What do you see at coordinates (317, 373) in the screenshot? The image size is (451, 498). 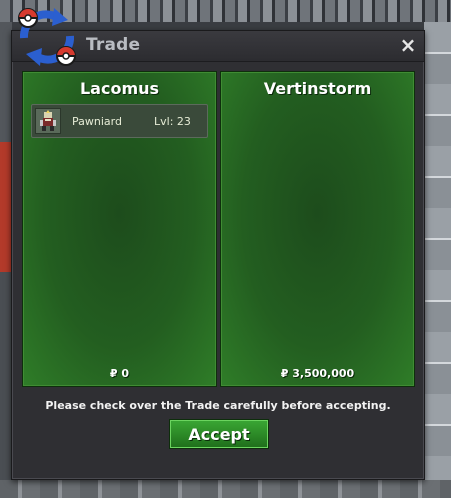 I see `panel-money: ₽ 3,500,000` at bounding box center [317, 373].